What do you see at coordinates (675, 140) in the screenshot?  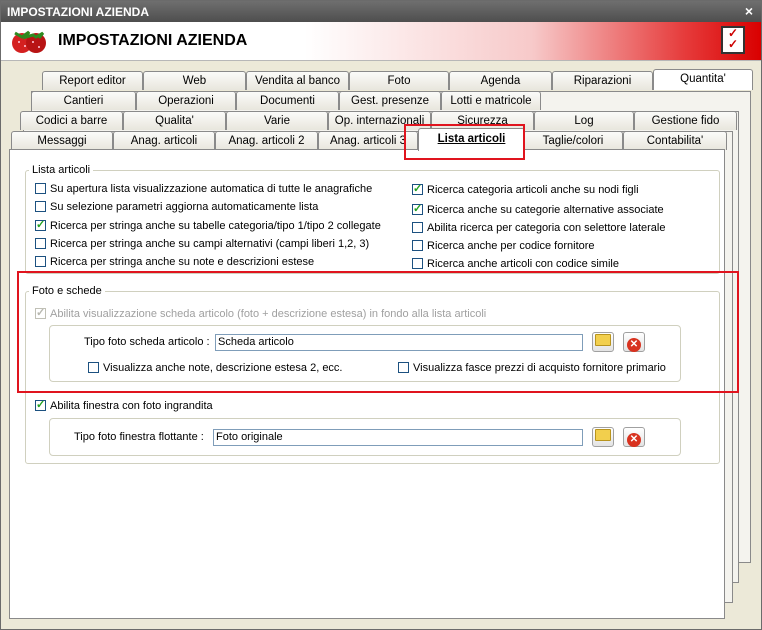 I see `tab-contabilita: Contabilita'` at bounding box center [675, 140].